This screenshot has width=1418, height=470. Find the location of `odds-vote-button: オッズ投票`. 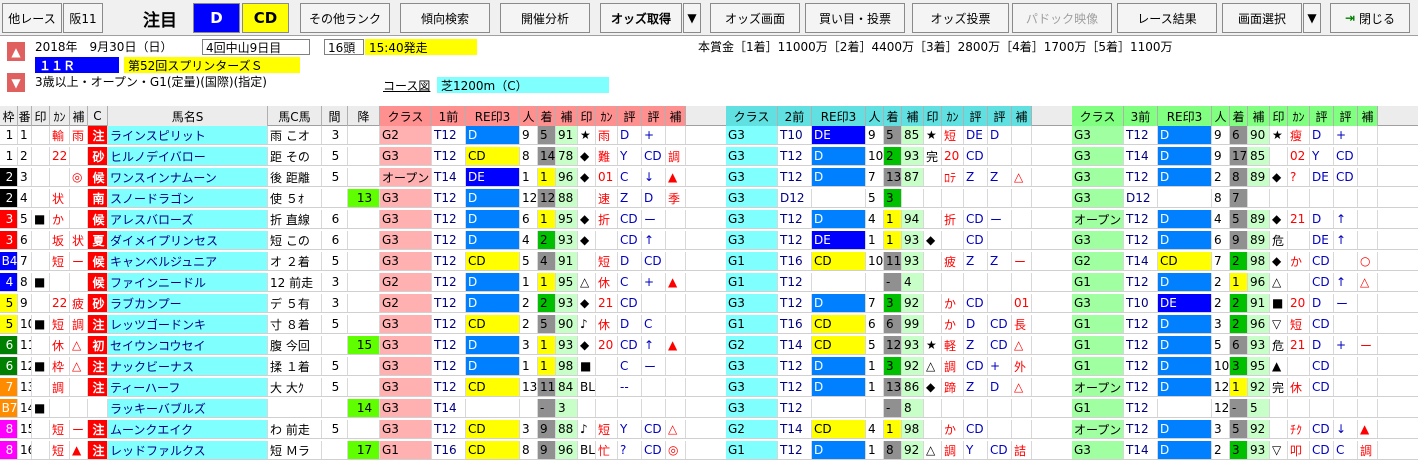

odds-vote-button: オッズ投票 is located at coordinates (960, 18).